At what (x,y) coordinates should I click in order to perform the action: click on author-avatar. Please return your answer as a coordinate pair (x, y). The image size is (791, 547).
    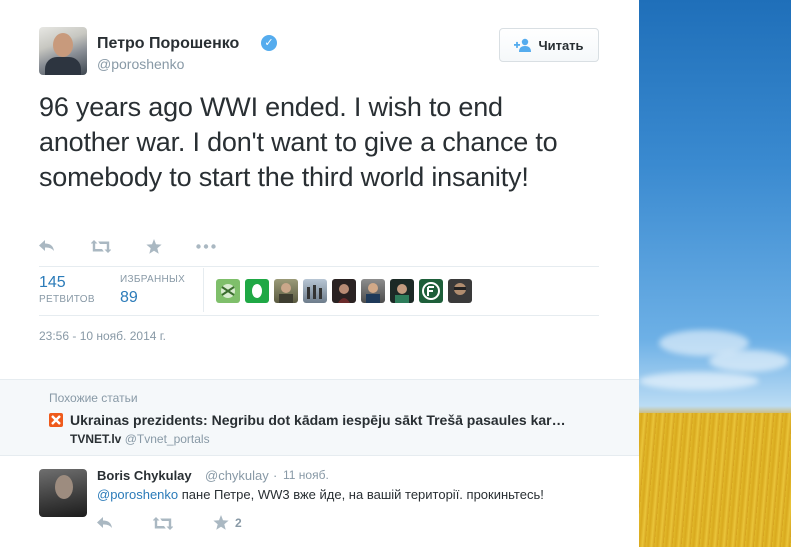
    Looking at the image, I should click on (63, 51).